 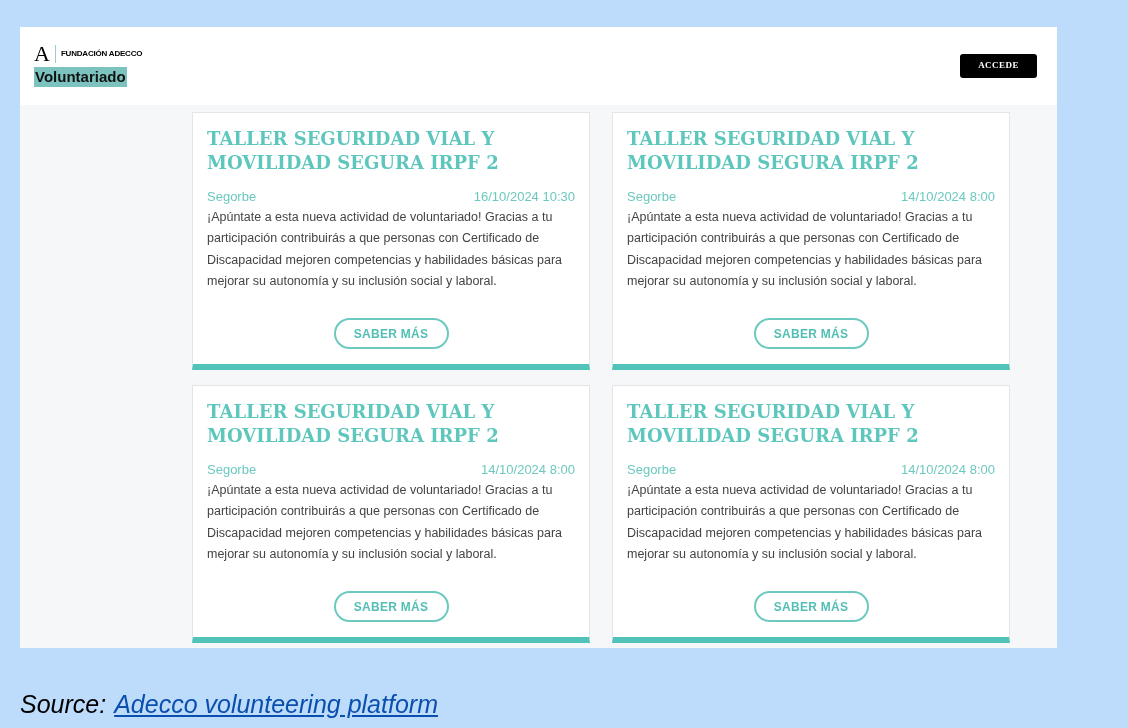 What do you see at coordinates (101, 54) in the screenshot?
I see `logo-text: FUNDACIÓN ADECCO` at bounding box center [101, 54].